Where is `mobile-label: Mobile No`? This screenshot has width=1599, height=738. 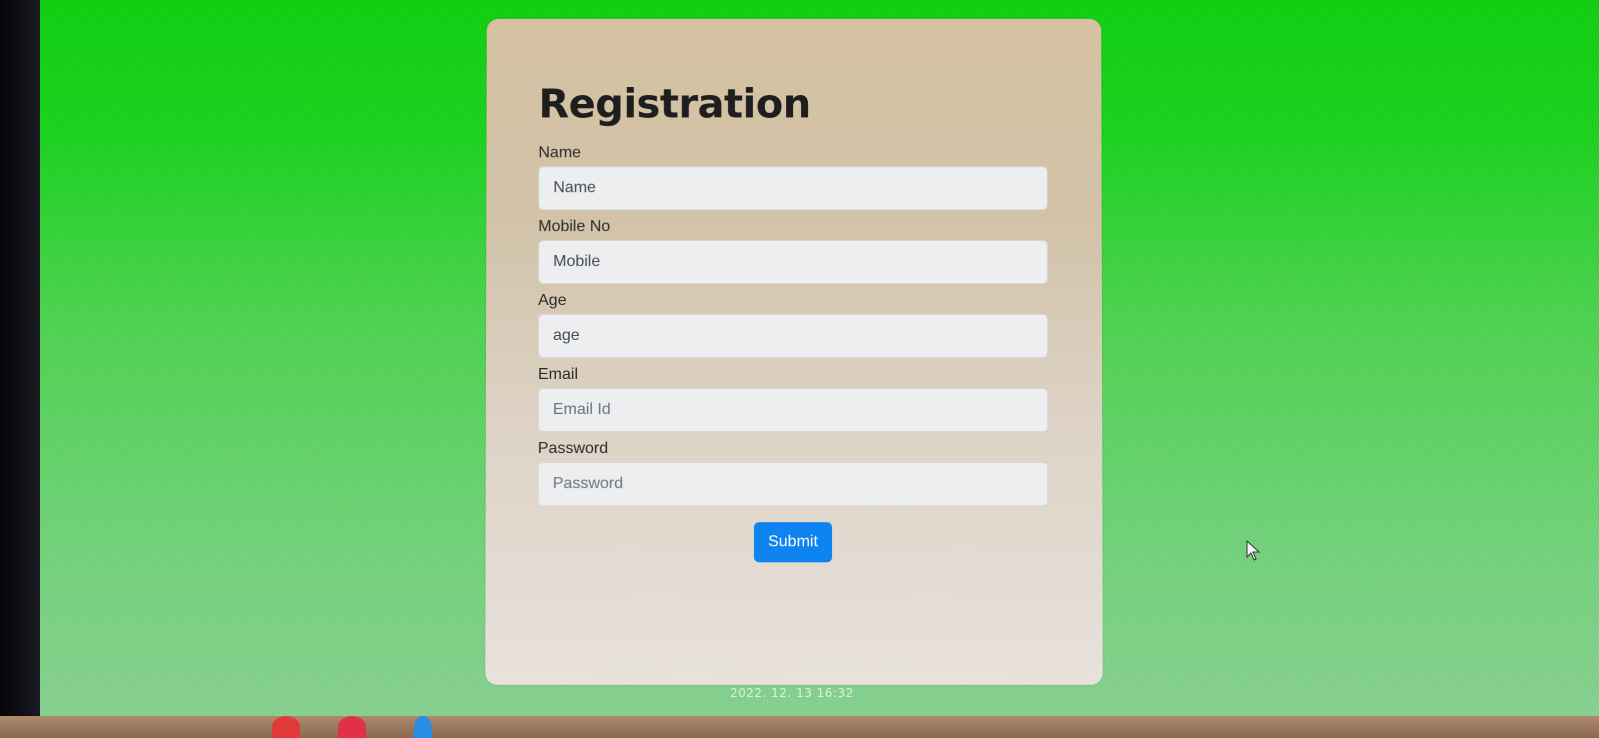
mobile-label: Mobile No is located at coordinates (793, 227).